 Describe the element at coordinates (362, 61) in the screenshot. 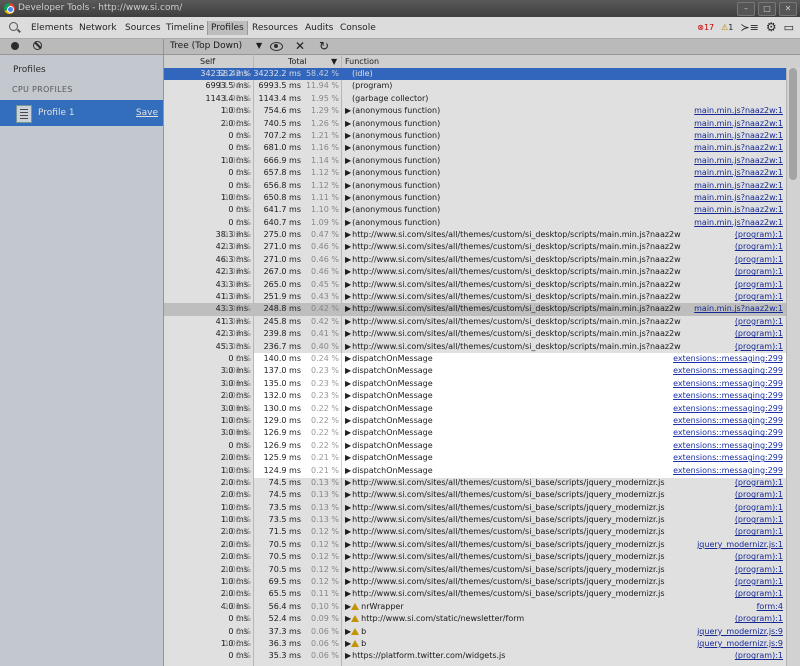

I see `column-function: Function` at that location.